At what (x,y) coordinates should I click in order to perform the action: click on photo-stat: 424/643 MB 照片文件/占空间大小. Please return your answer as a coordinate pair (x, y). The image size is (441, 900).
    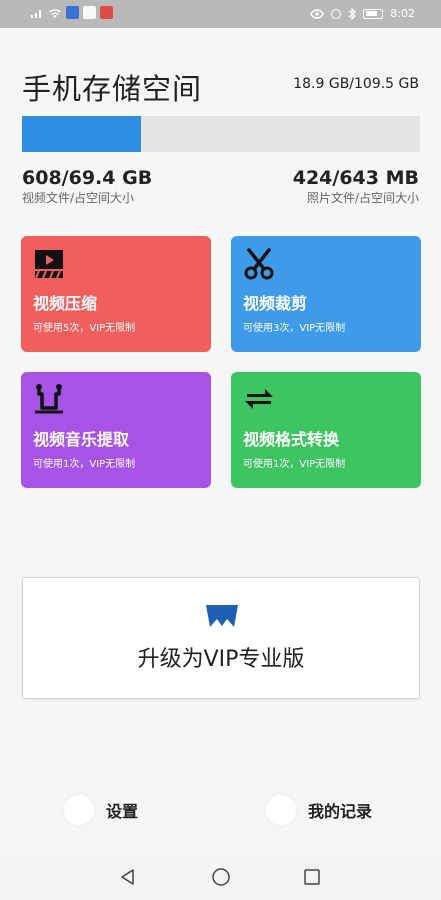
    Looking at the image, I should click on (356, 186).